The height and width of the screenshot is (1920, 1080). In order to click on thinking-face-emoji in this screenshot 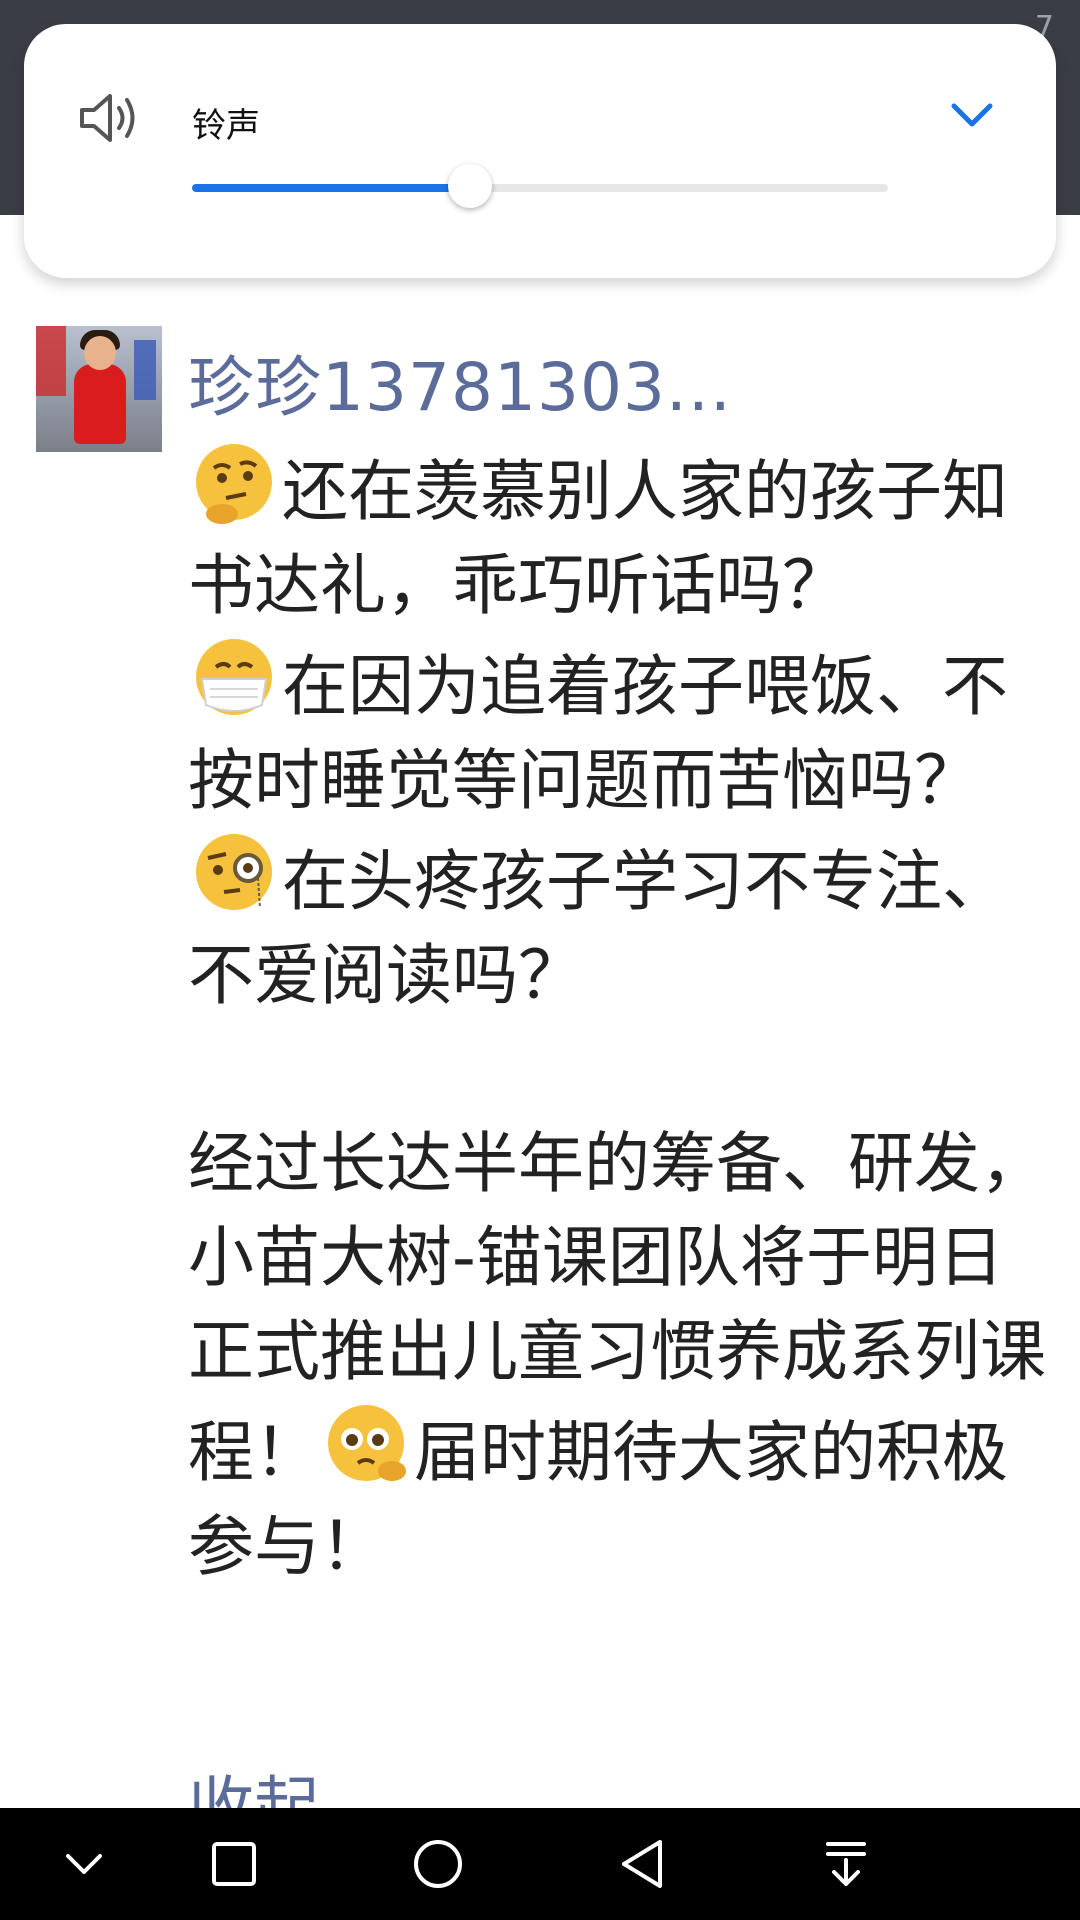, I will do `click(234, 484)`.